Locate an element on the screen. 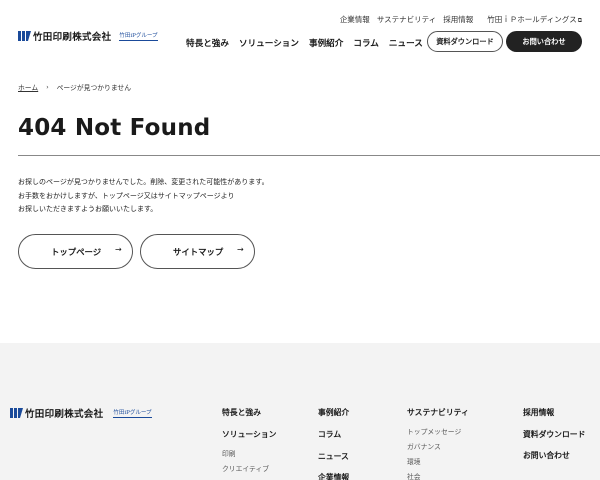  nav-column: コラム is located at coordinates (366, 43).